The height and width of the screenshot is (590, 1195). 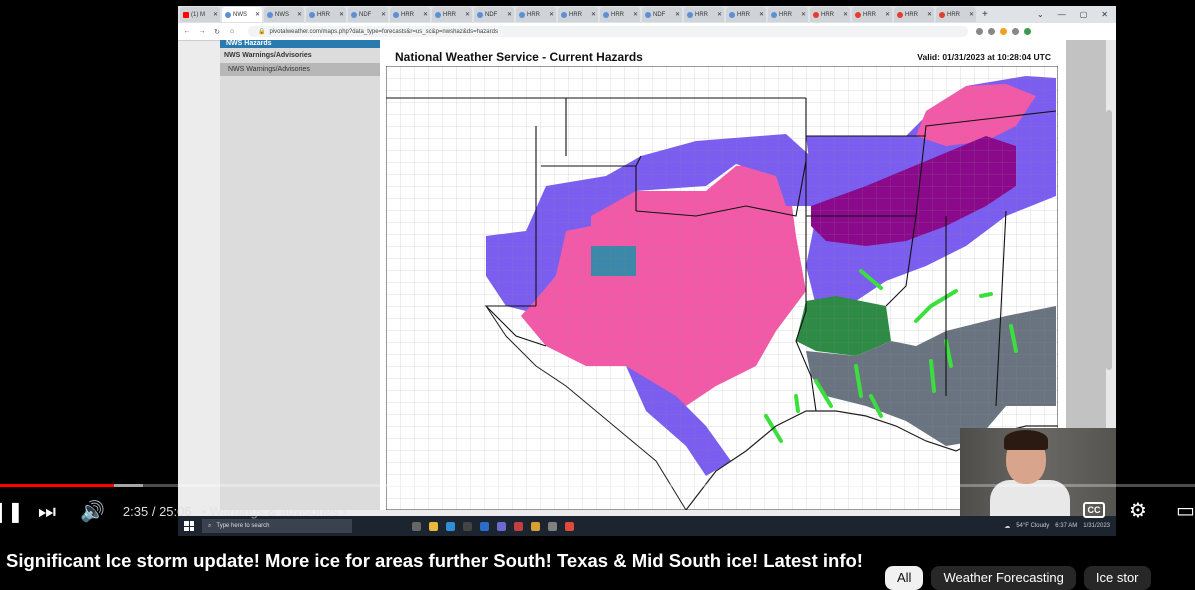 I want to click on close-icon: ✕, so click(x=1104, y=14).